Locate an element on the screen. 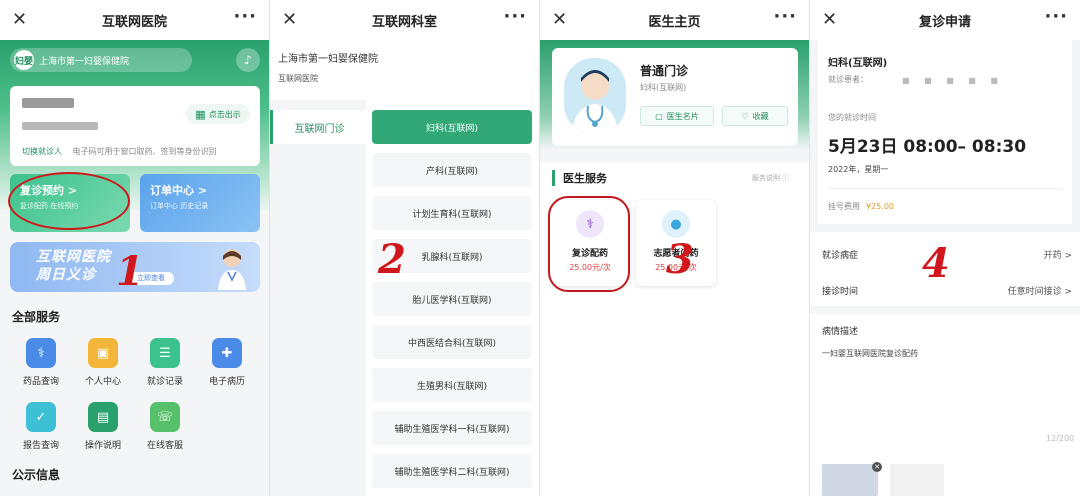 The width and height of the screenshot is (1080, 496). hospital-name: 上海市第一妇婴保健院 is located at coordinates (328, 59).